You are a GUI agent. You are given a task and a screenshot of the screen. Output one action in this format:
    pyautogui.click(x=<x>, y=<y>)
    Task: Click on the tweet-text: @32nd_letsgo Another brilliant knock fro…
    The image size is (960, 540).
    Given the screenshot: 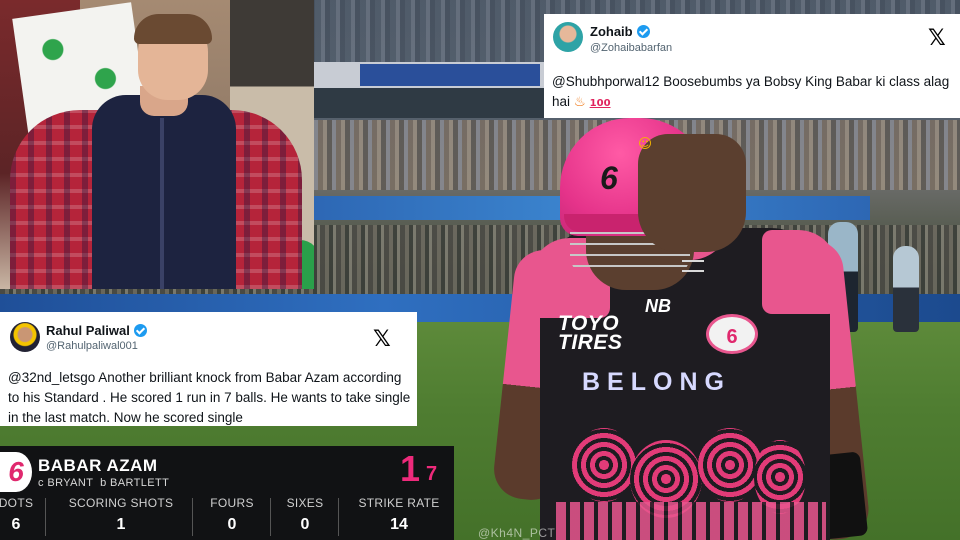 What is the action you would take?
    pyautogui.click(x=209, y=397)
    